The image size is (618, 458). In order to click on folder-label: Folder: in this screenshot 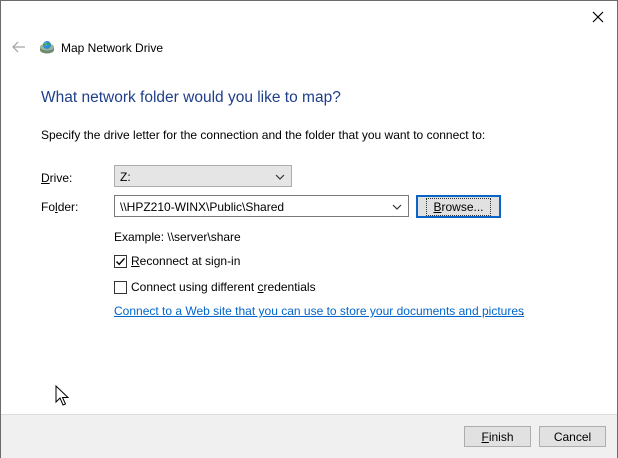, I will do `click(60, 207)`.